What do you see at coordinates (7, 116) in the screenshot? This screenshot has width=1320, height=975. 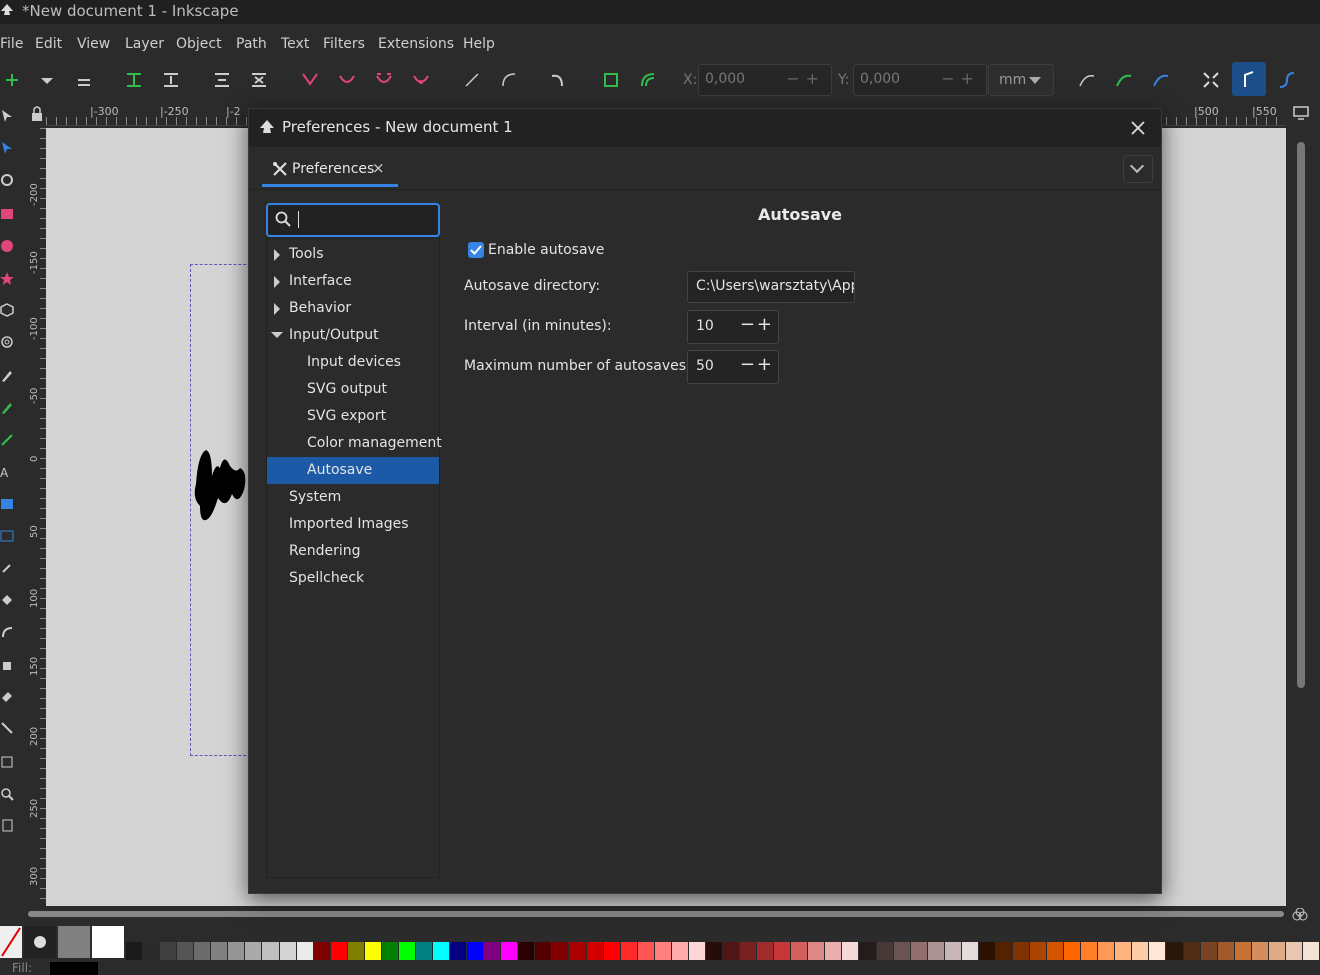 I see `selector-tool-icon` at bounding box center [7, 116].